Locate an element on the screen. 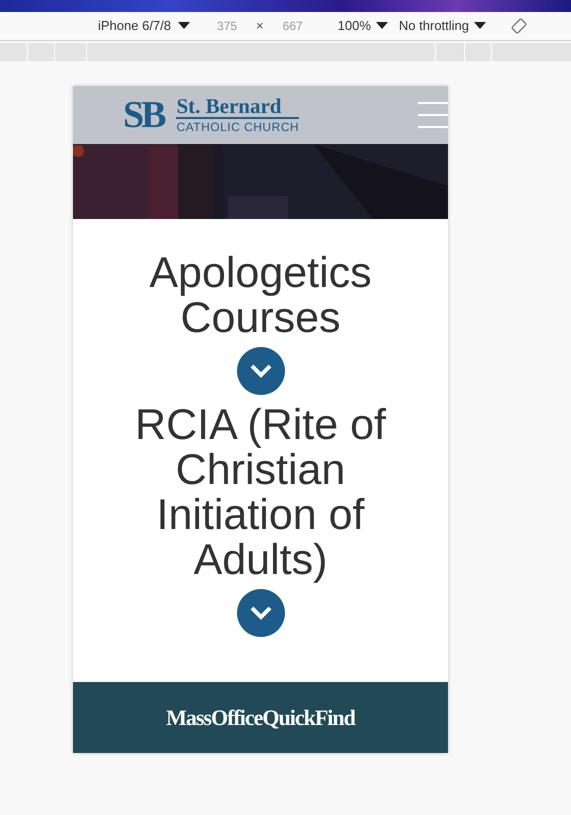 The width and height of the screenshot is (571, 815). section-title: Apologetics Courses is located at coordinates (260, 296).